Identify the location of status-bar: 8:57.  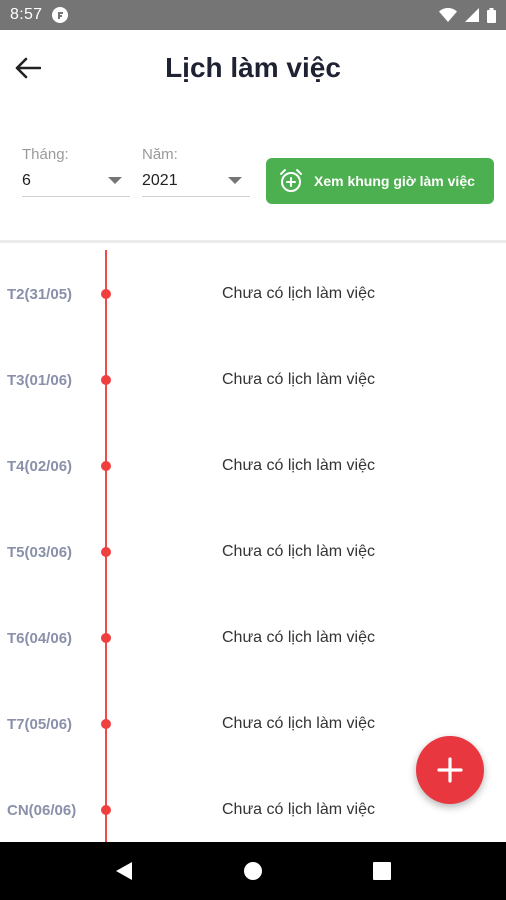
(253, 15).